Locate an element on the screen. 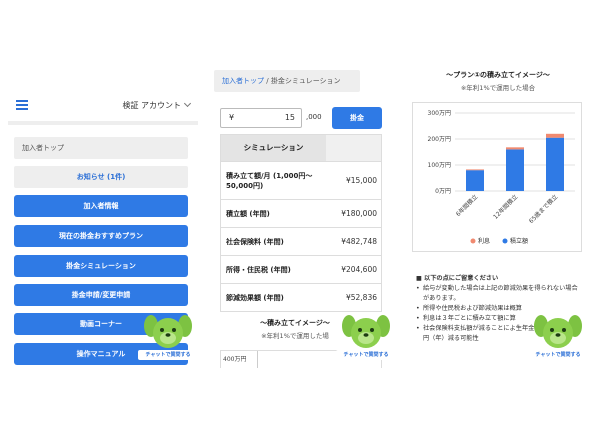 This screenshot has width=600, height=429. breadcrumb-home-link: 加入者トップ is located at coordinates (243, 81).